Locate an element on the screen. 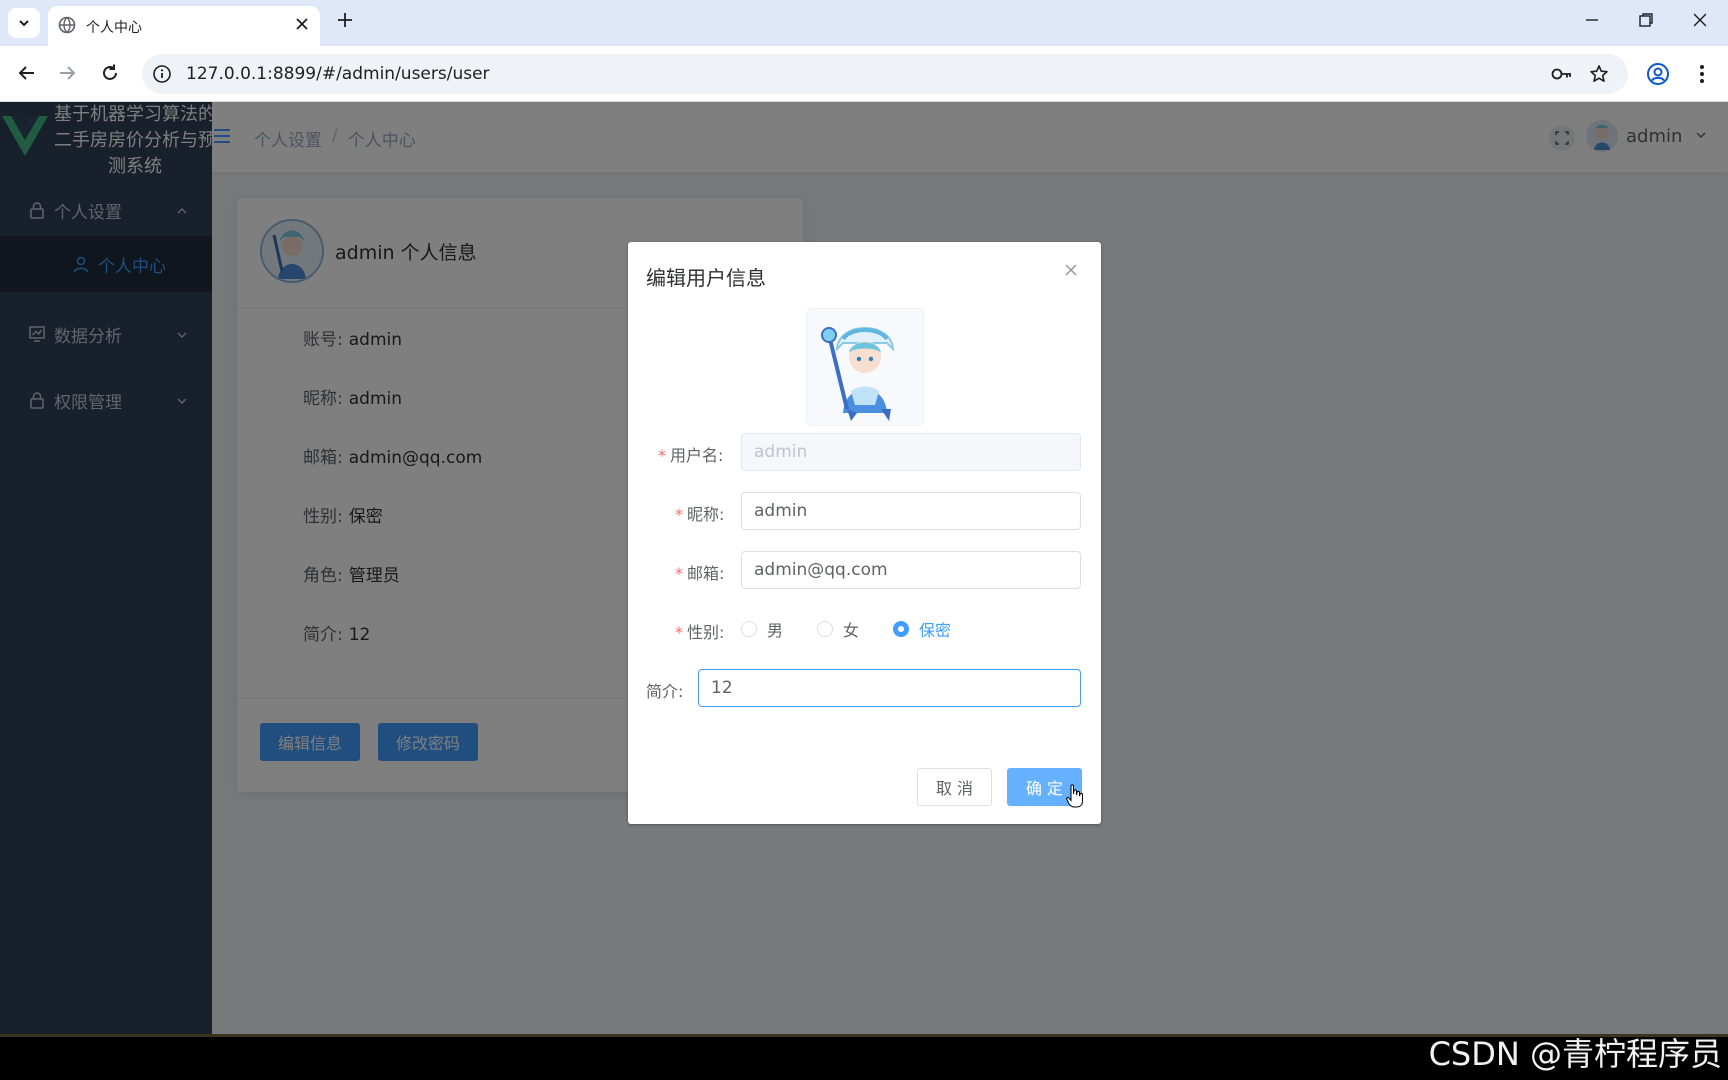 The width and height of the screenshot is (1728, 1080). forward-arrow-icon is located at coordinates (67, 75).